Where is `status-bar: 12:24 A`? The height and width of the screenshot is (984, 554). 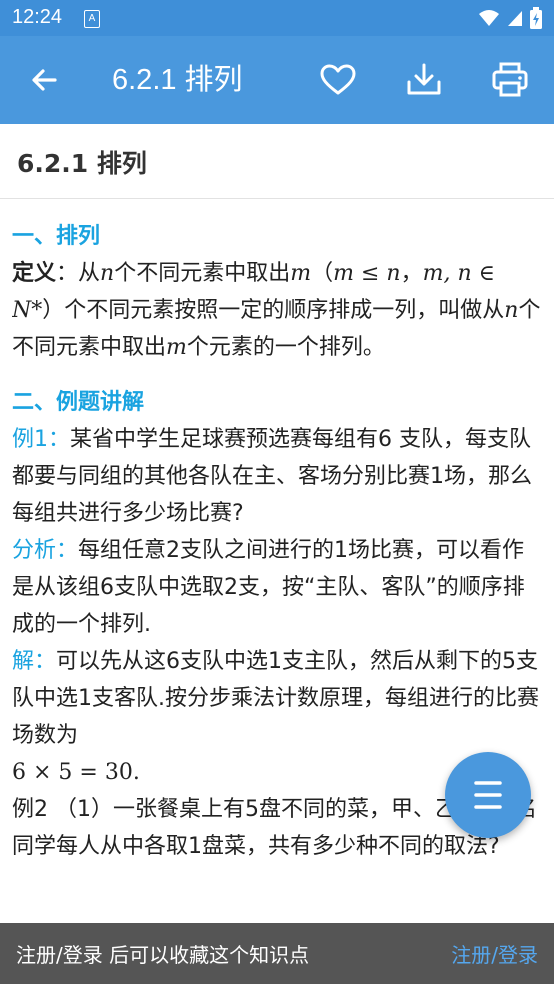
status-bar: 12:24 A is located at coordinates (277, 18).